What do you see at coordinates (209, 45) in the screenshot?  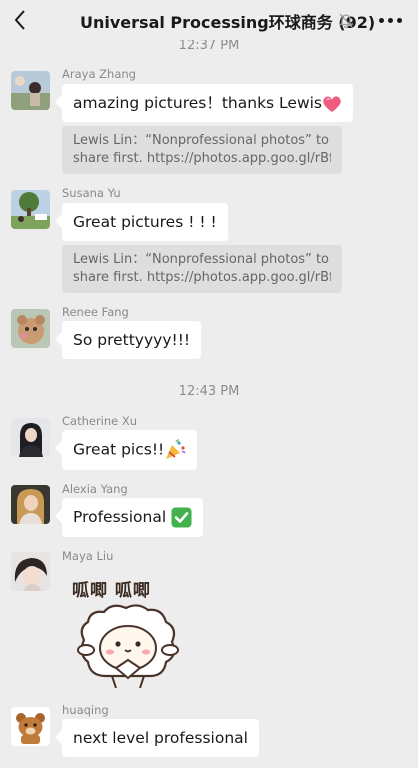 I see `timestamp: 12:37 PM` at bounding box center [209, 45].